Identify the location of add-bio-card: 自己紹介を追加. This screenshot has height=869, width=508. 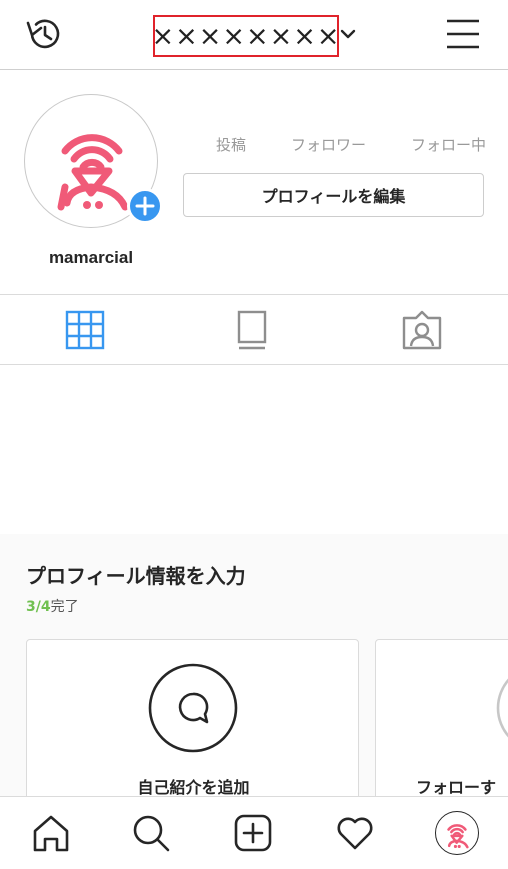
(192, 717).